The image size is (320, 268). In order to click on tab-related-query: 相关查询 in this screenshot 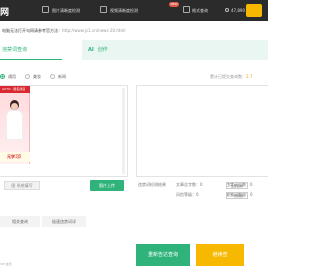, I will do `click(20, 221)`.